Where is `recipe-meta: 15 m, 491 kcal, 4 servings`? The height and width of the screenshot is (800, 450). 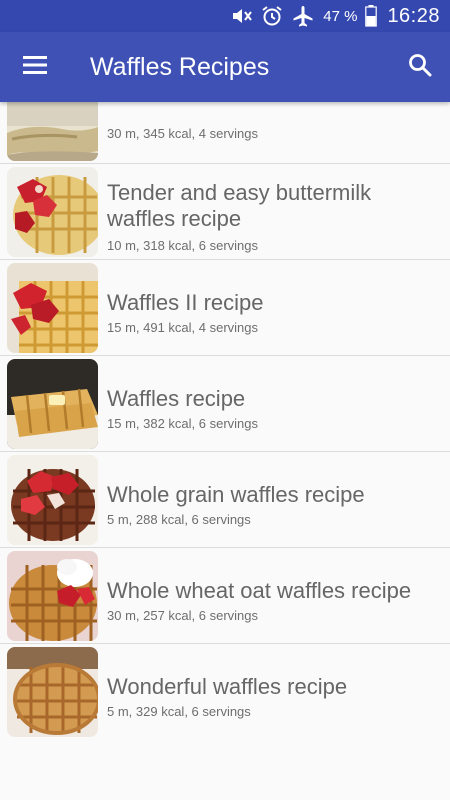 recipe-meta: 15 m, 491 kcal, 4 servings is located at coordinates (183, 327).